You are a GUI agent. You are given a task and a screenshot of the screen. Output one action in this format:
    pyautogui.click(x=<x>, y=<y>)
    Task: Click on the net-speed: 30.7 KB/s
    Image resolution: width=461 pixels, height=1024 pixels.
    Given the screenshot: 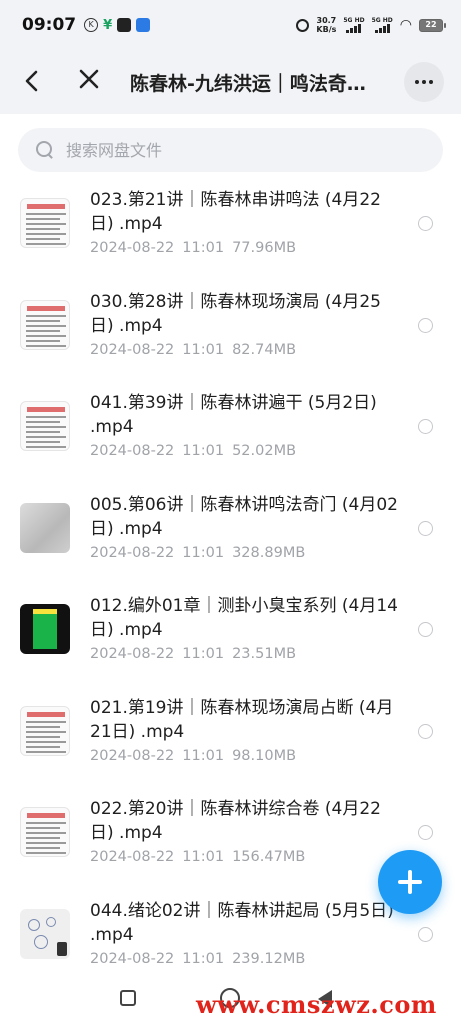 What is the action you would take?
    pyautogui.click(x=326, y=25)
    